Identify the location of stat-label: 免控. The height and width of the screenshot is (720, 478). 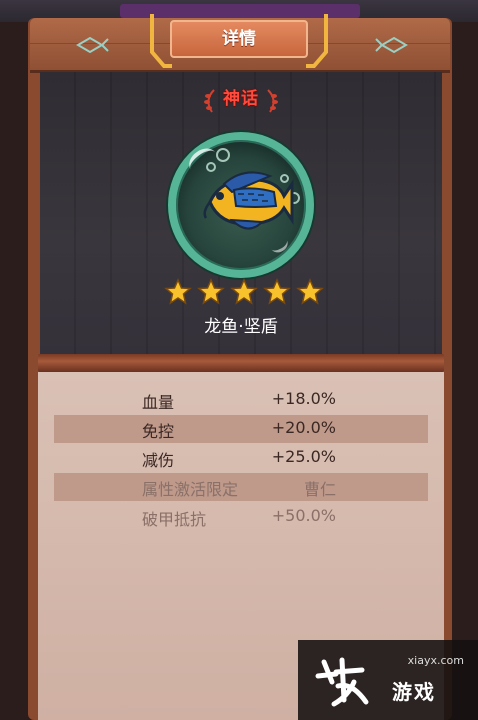
(158, 431).